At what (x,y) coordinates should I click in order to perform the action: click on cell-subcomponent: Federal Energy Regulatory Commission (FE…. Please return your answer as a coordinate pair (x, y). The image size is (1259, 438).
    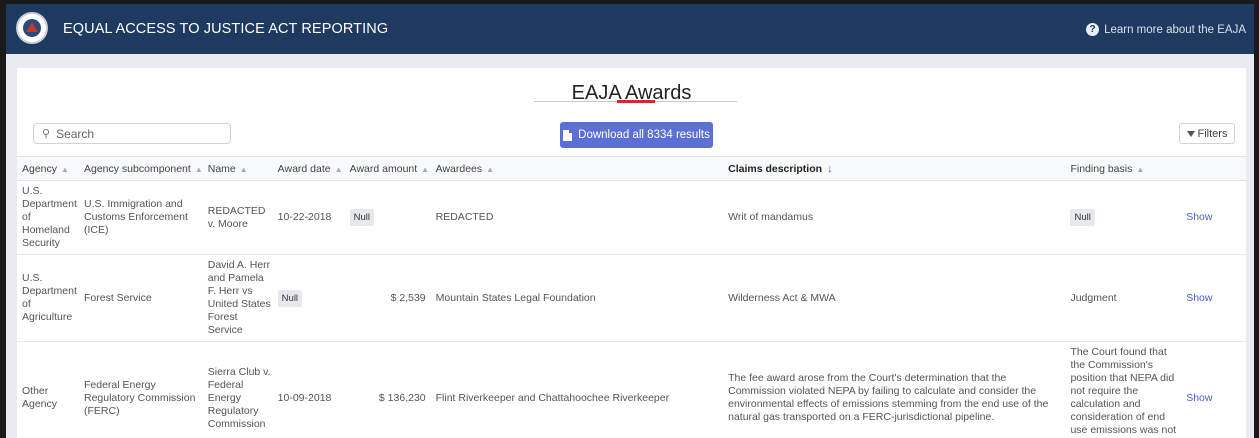
    Looking at the image, I should click on (140, 389).